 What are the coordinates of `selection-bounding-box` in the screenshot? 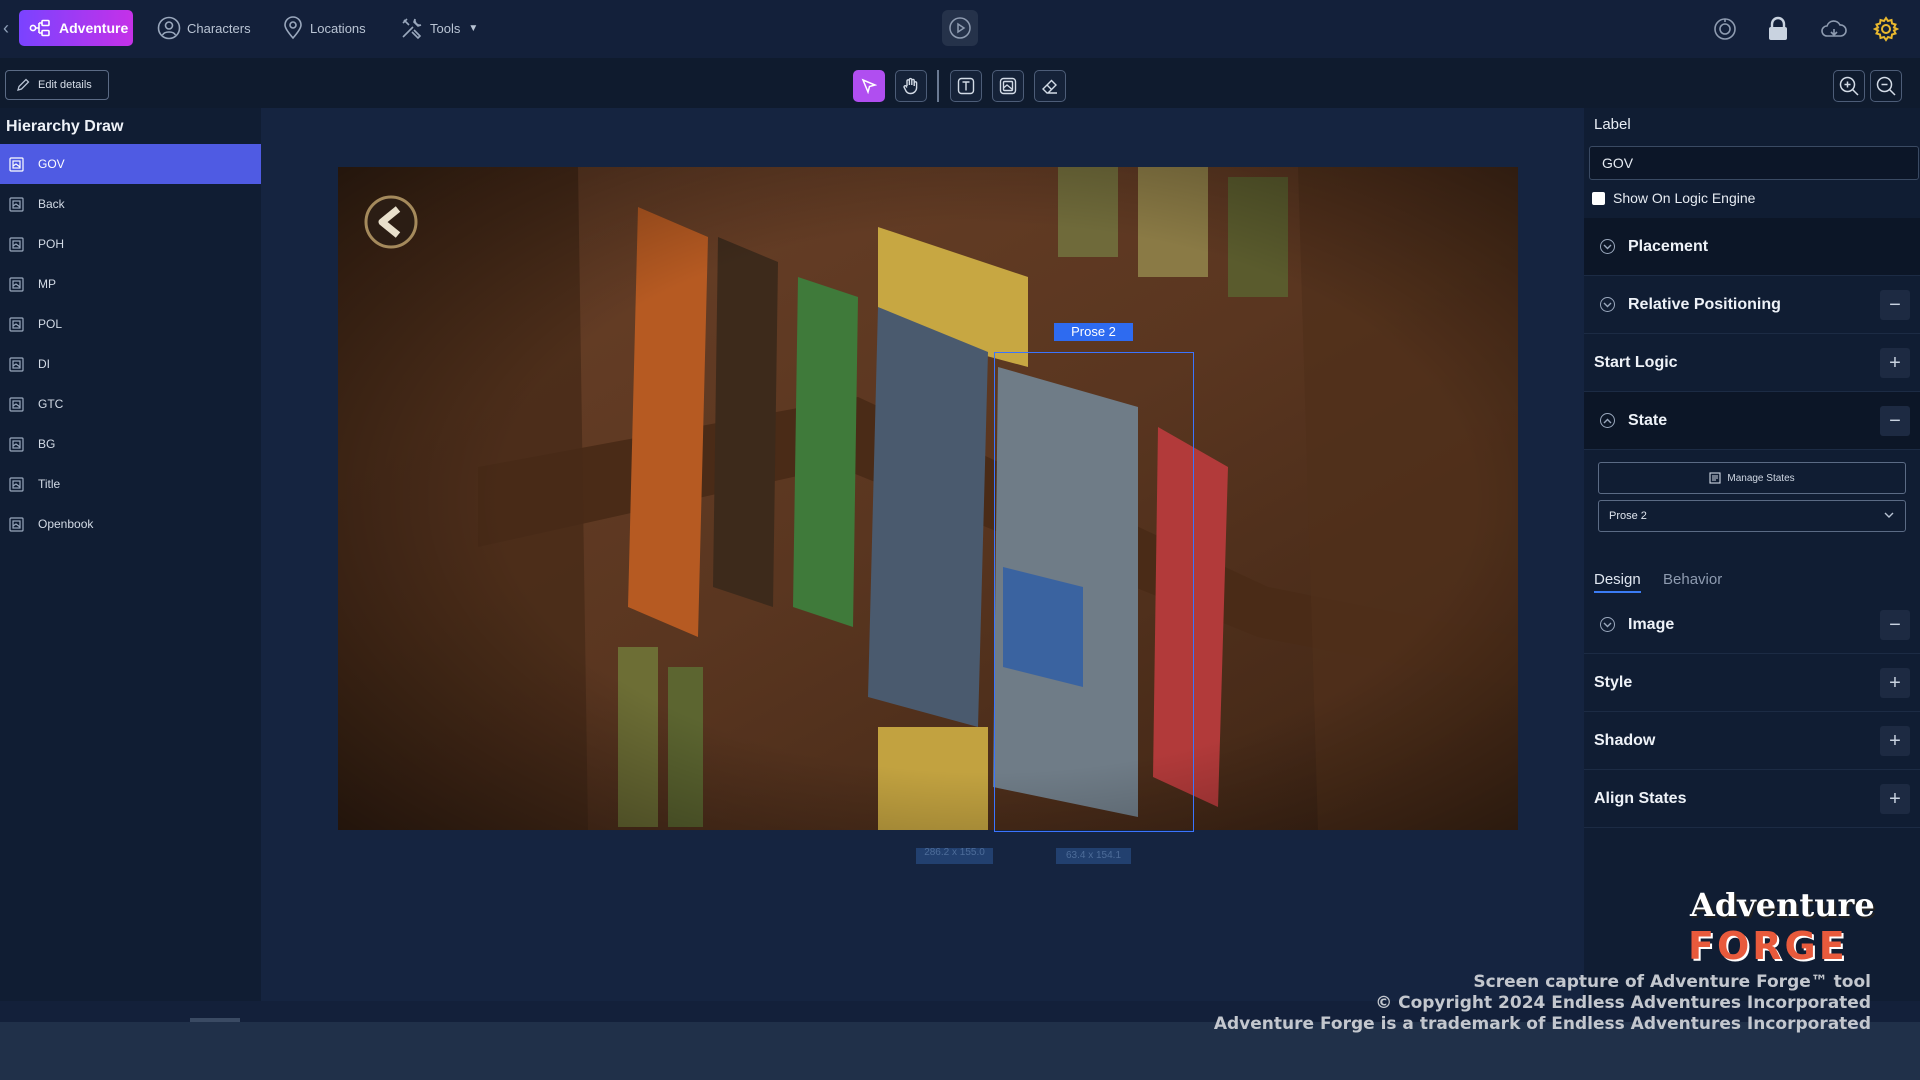 It's located at (1094, 592).